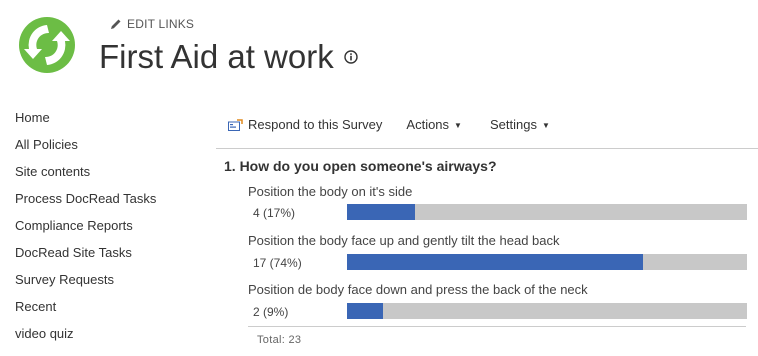  Describe the element at coordinates (487, 148) in the screenshot. I see `toolbar-divider` at that location.